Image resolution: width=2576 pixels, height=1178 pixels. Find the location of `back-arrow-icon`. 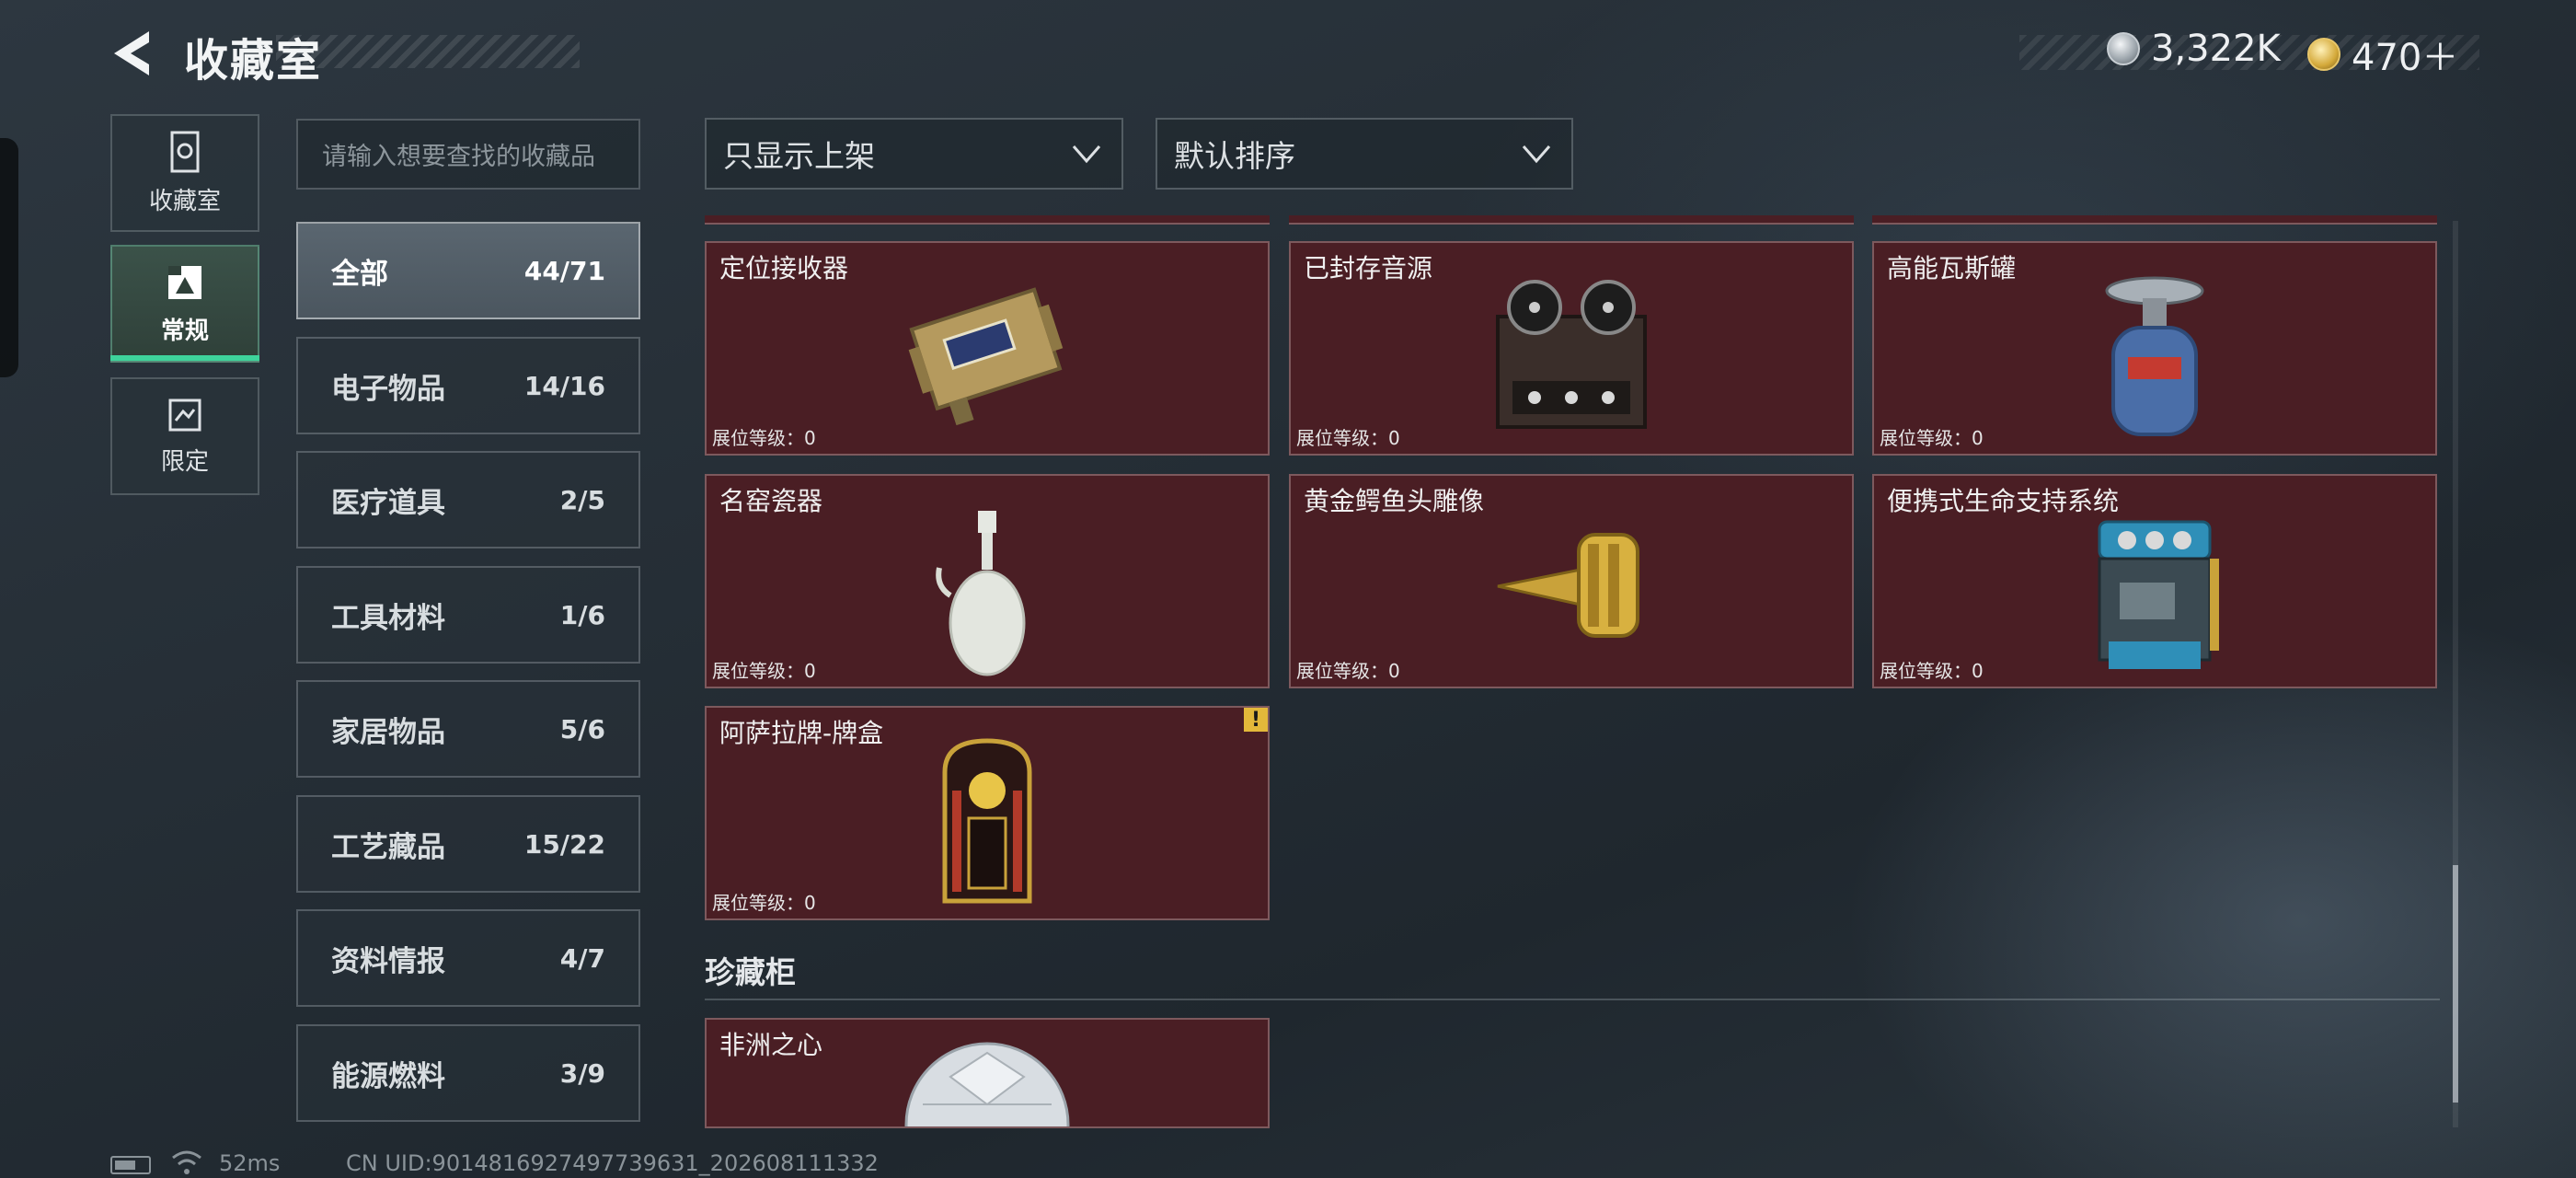

back-arrow-icon is located at coordinates (134, 53).